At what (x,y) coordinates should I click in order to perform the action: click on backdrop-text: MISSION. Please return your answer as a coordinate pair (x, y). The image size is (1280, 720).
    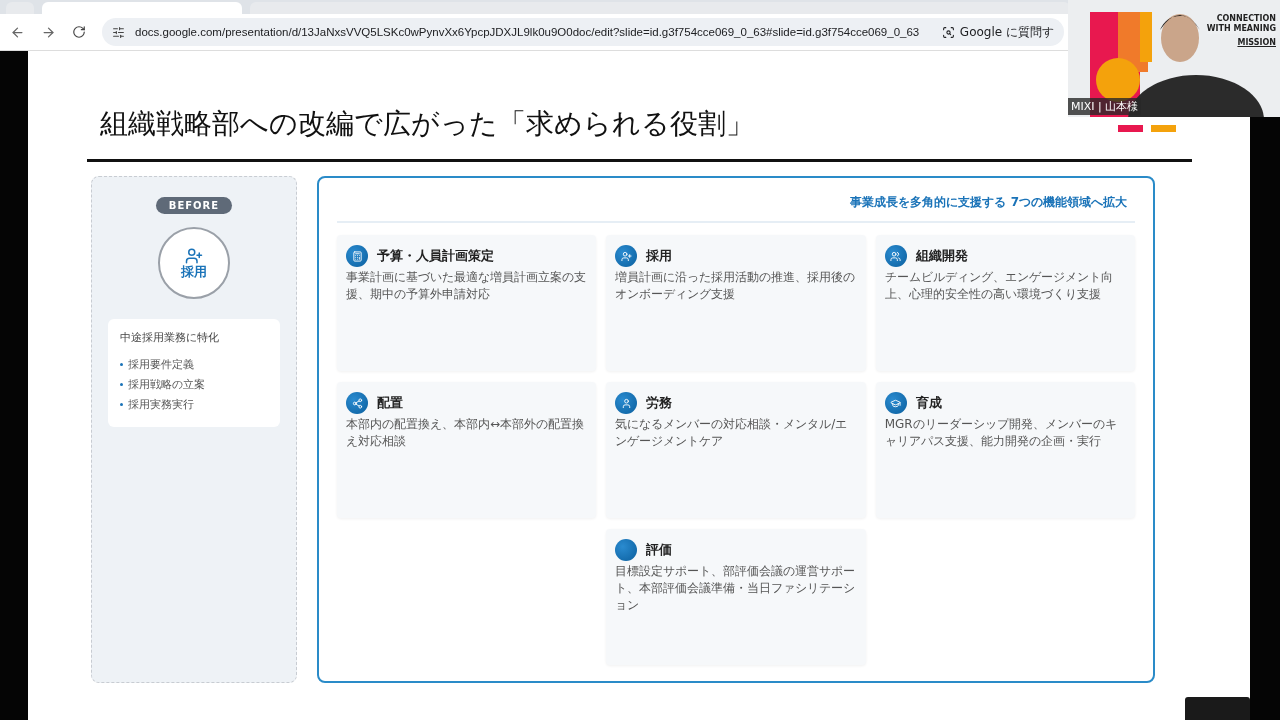
    Looking at the image, I should click on (1256, 43).